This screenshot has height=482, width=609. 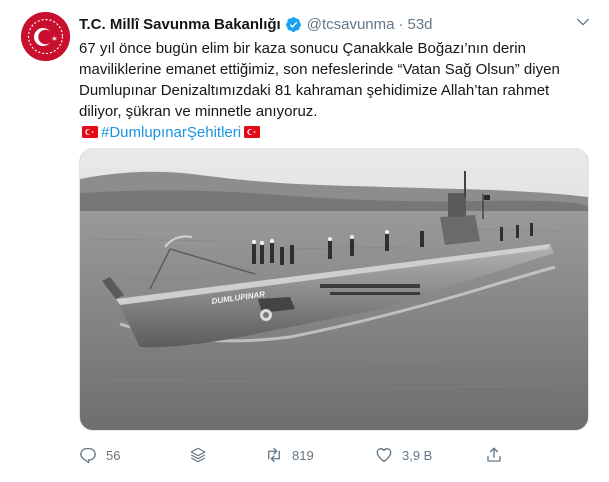 I want to click on like-button: 3,9 B, so click(x=403, y=455).